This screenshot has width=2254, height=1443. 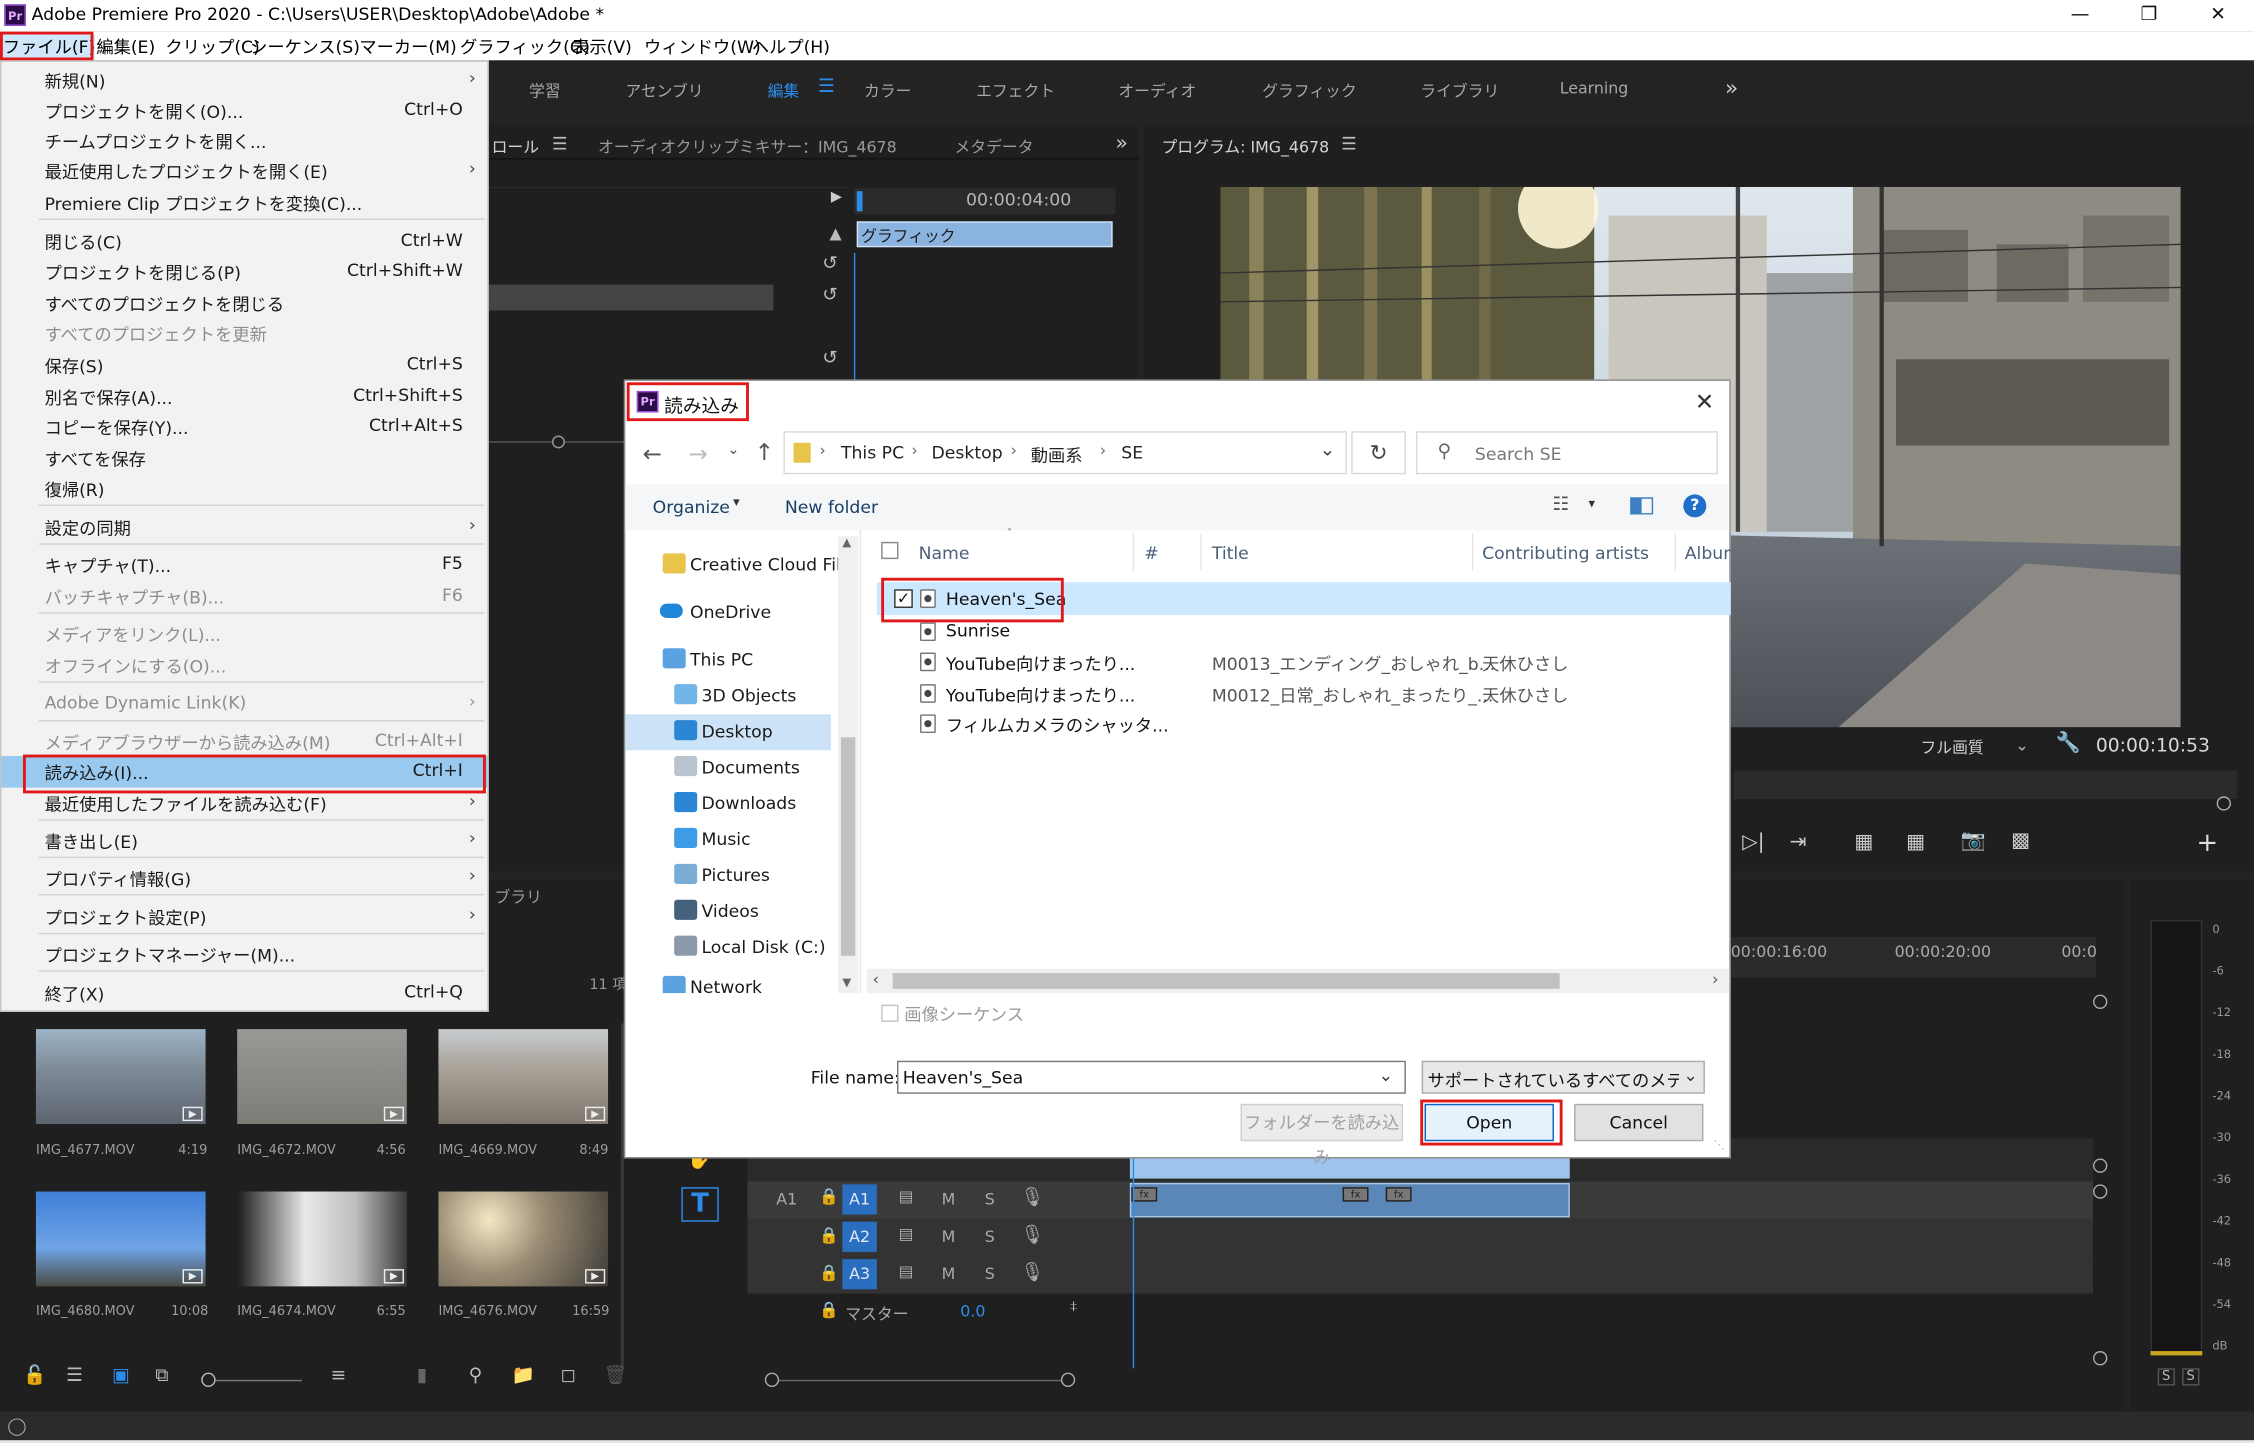 I want to click on tab-metadata: メタデータ, so click(x=994, y=146).